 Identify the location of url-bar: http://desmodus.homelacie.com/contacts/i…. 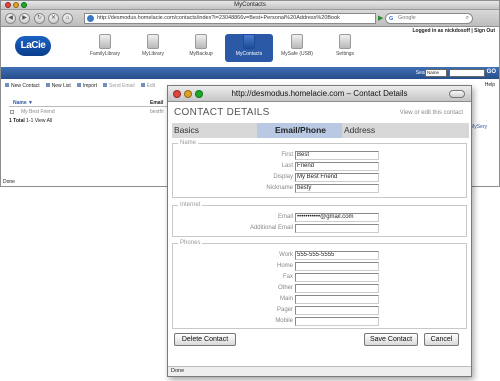
(230, 18).